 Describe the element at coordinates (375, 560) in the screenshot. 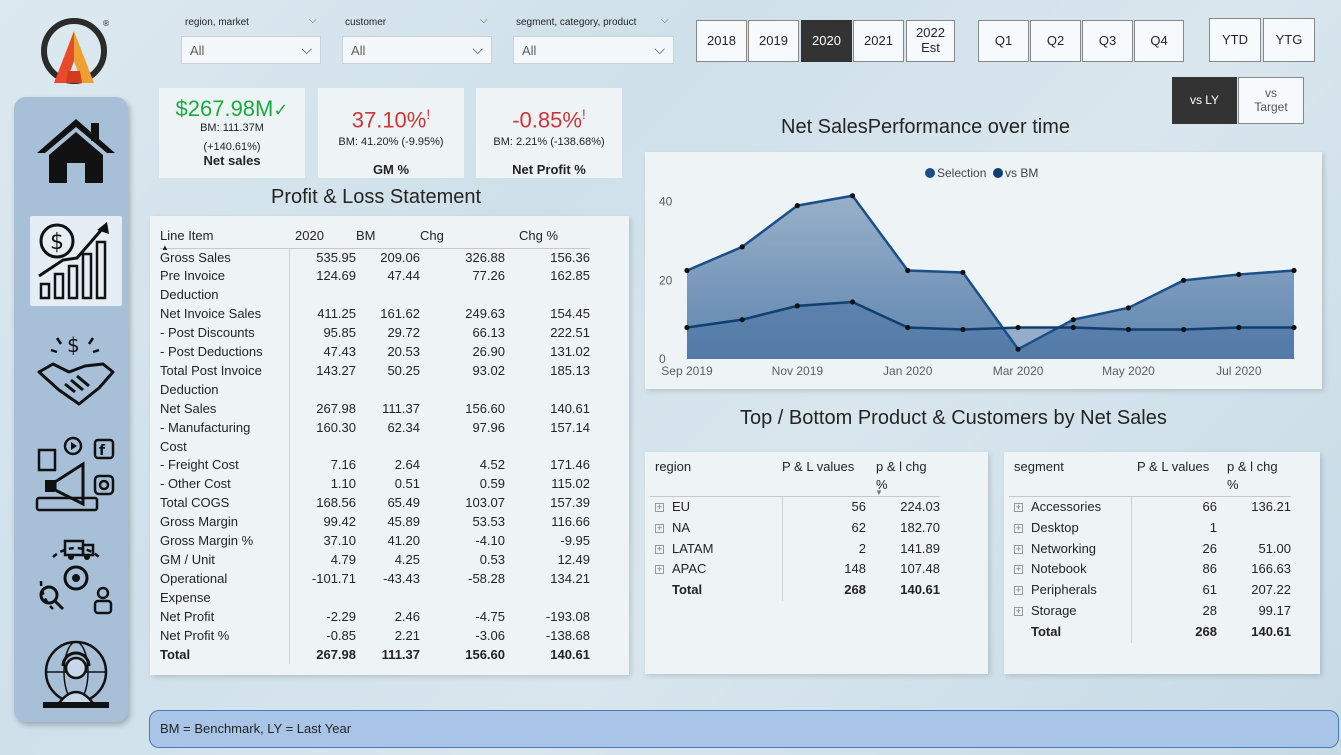

I see `table-row: GM / Unit 4.79 4.25 0.53 12.49` at that location.